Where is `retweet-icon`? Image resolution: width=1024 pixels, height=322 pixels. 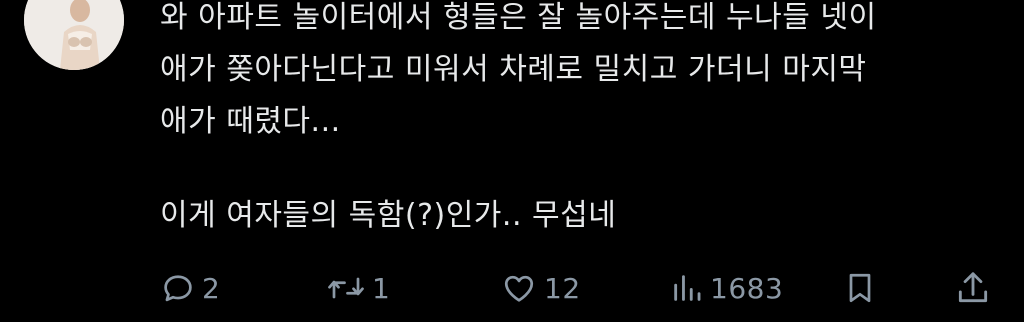
retweet-icon is located at coordinates (346, 288).